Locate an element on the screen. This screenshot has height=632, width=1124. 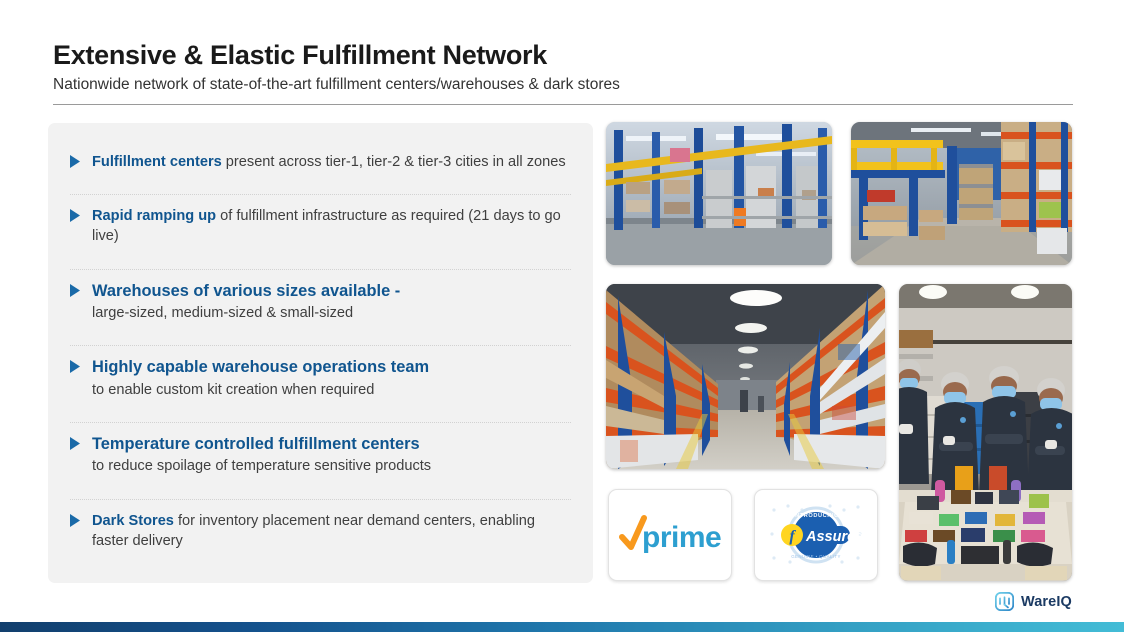
amazon-prime-badge: prime is located at coordinates (670, 535).